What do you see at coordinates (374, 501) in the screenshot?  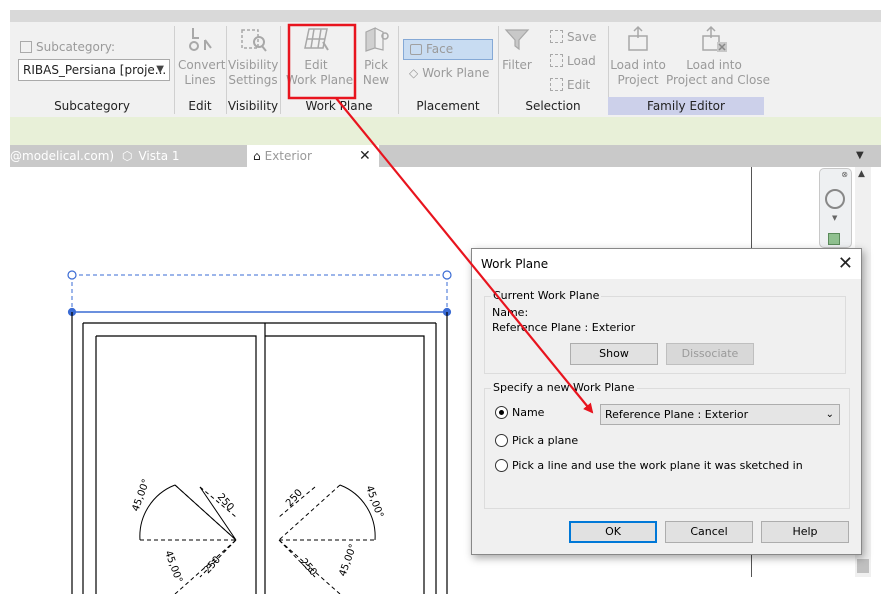 I see `dimension-angle-right: 45,00°` at bounding box center [374, 501].